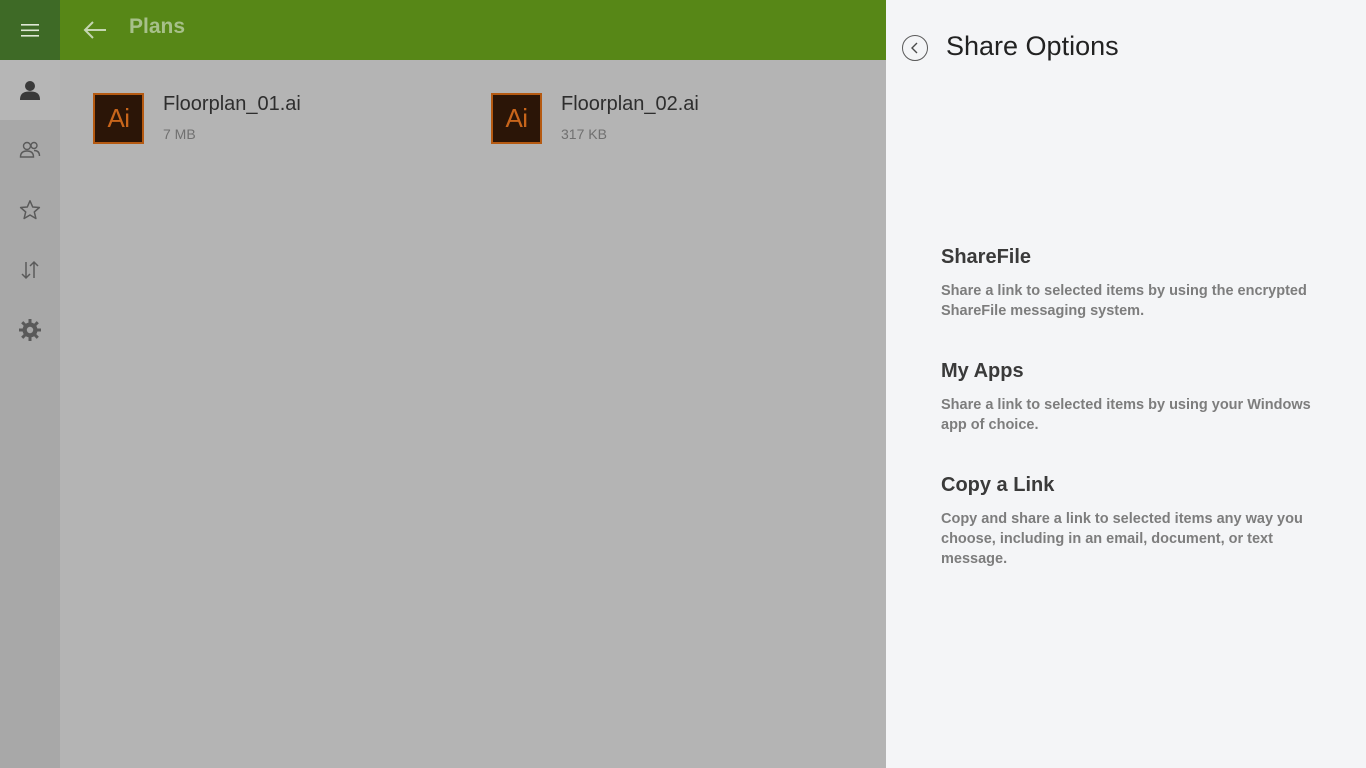  Describe the element at coordinates (30, 384) in the screenshot. I see `nav-rail` at that location.